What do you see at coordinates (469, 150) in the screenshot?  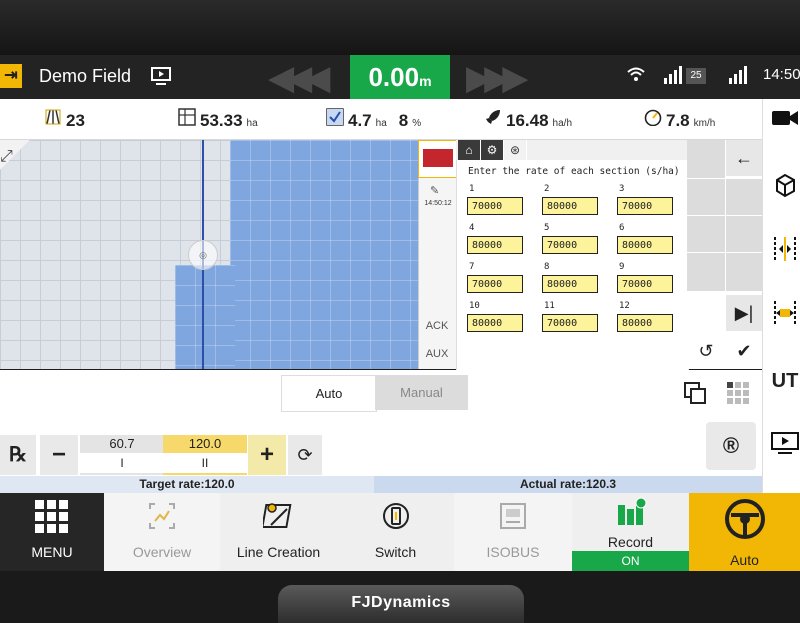 I see `home-icon: ⌂` at bounding box center [469, 150].